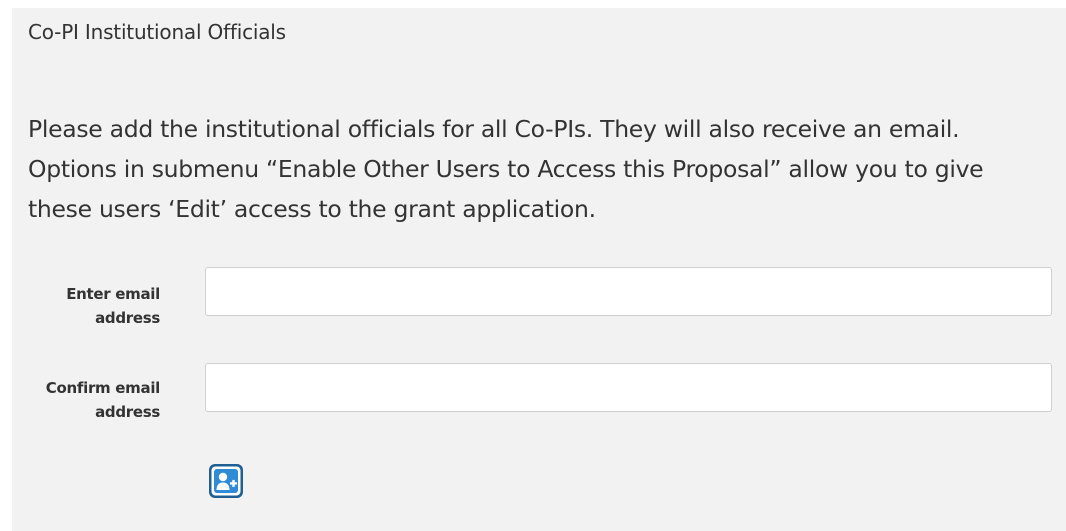 The width and height of the screenshot is (1066, 531). I want to click on add-user-icon, so click(226, 481).